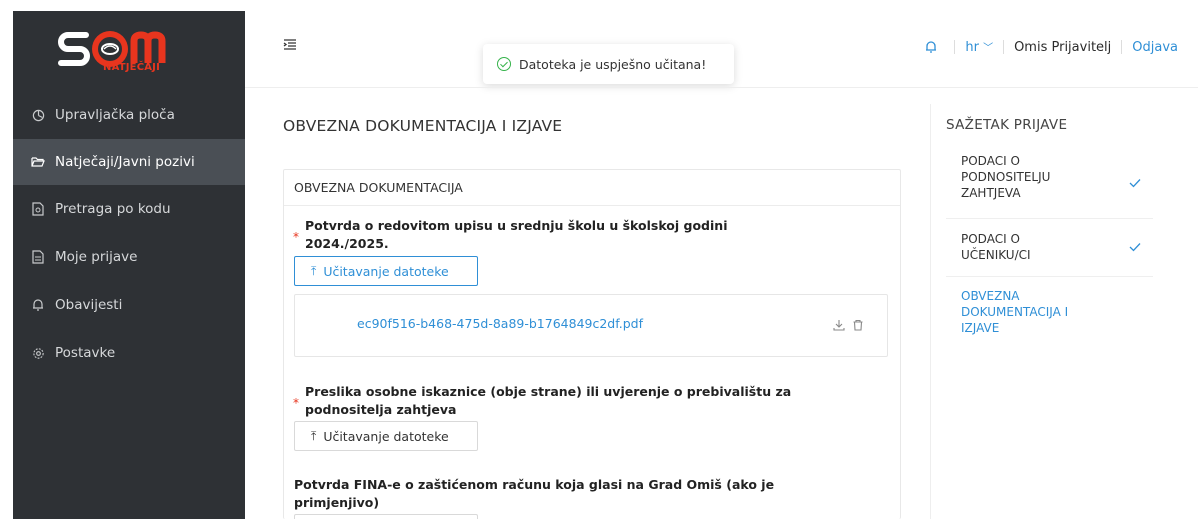 Image resolution: width=1198 pixels, height=519 pixels. Describe the element at coordinates (123, 53) in the screenshot. I see `som-logo` at that location.